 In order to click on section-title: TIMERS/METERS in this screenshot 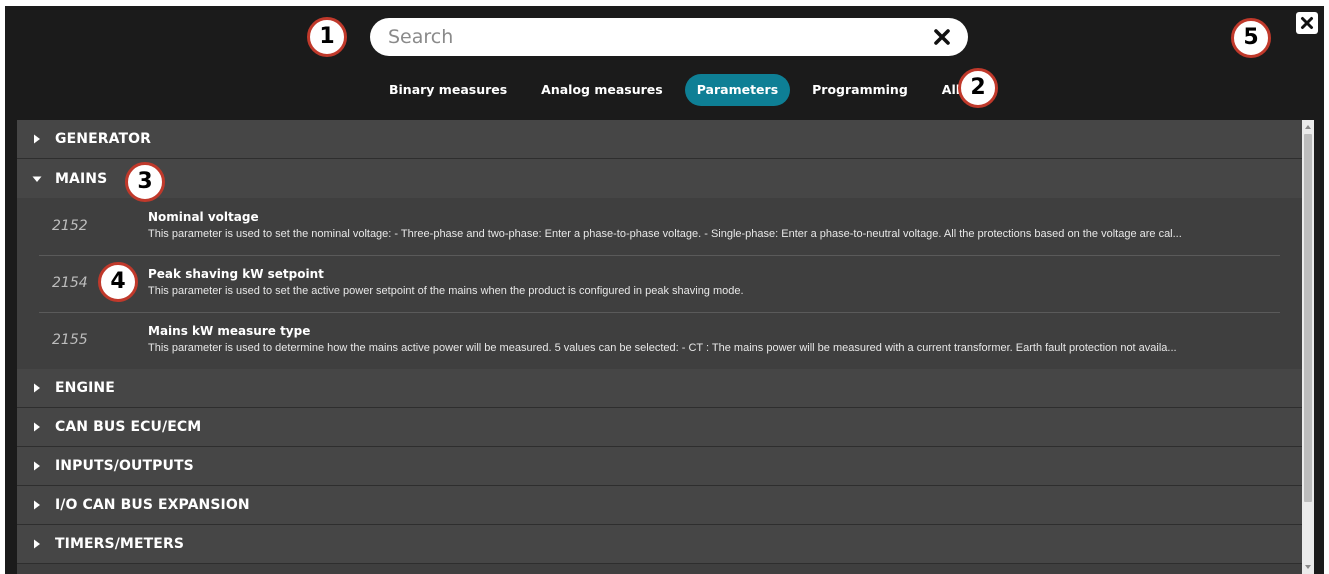, I will do `click(120, 544)`.